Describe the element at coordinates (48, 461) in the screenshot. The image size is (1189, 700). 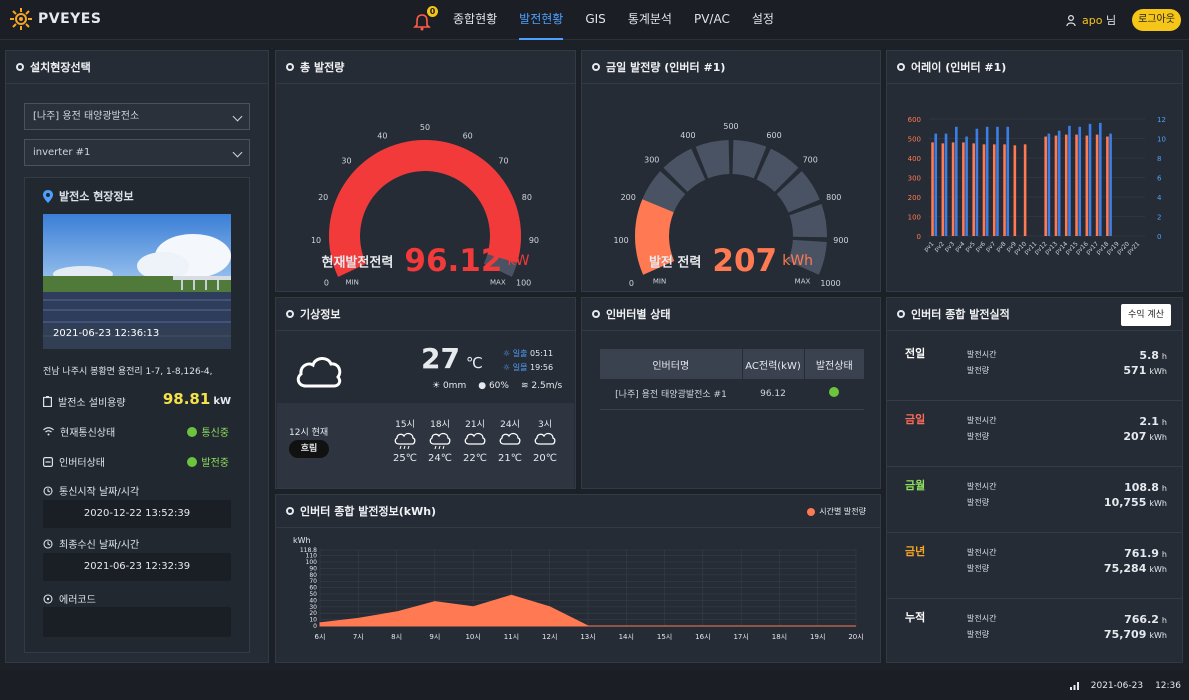
I see `inverter-icon` at that location.